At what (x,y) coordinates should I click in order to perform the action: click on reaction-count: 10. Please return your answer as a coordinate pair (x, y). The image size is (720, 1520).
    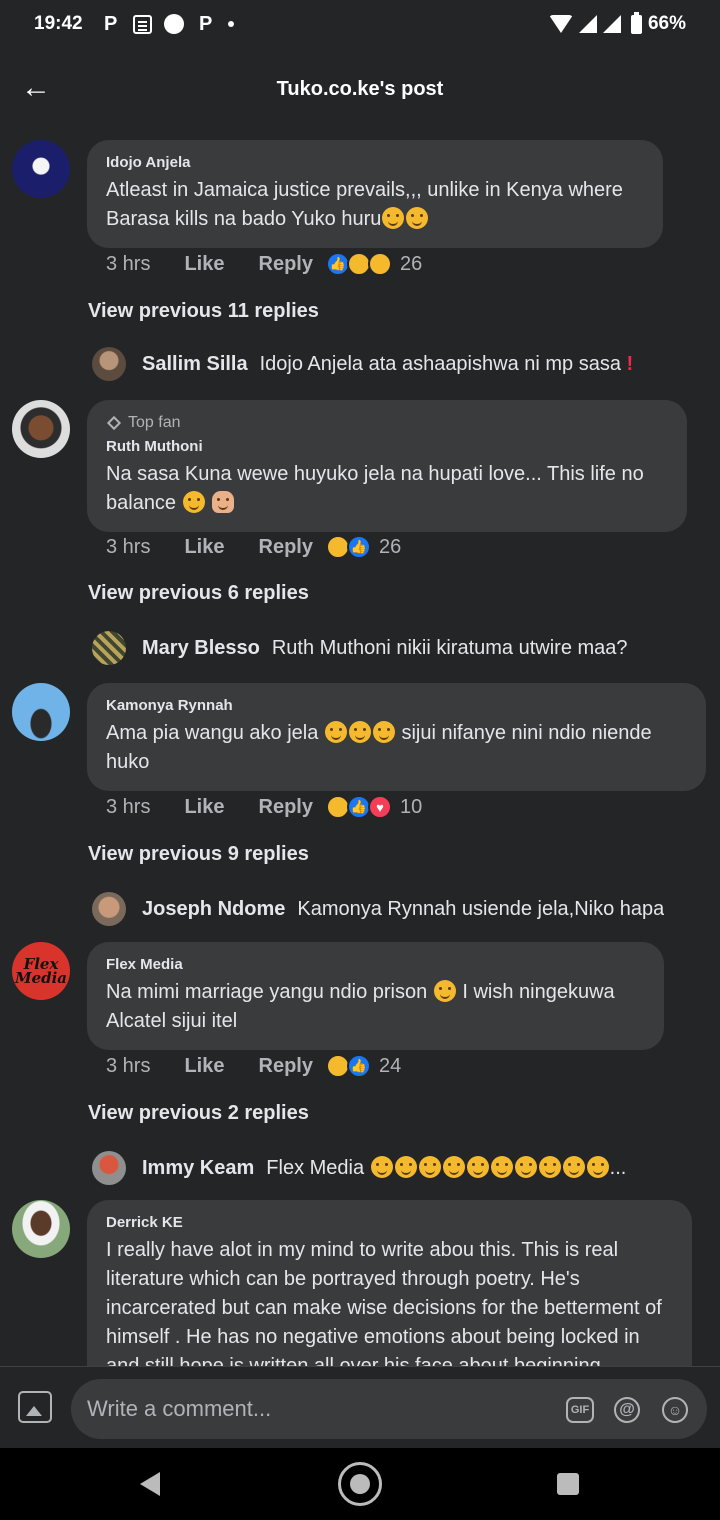
    Looking at the image, I should click on (411, 806).